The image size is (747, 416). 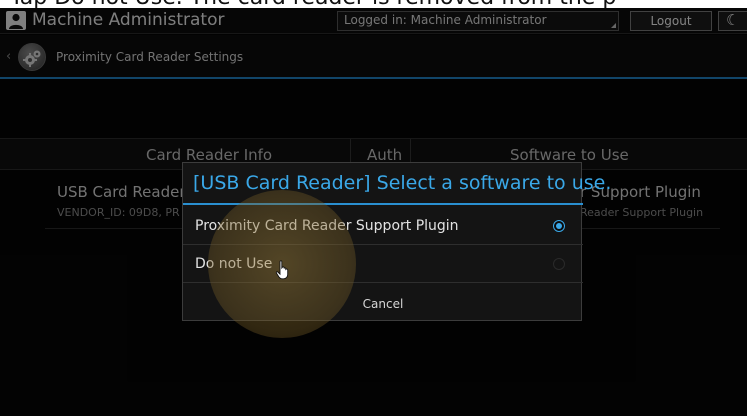 What do you see at coordinates (559, 226) in the screenshot?
I see `radio-selected-icon` at bounding box center [559, 226].